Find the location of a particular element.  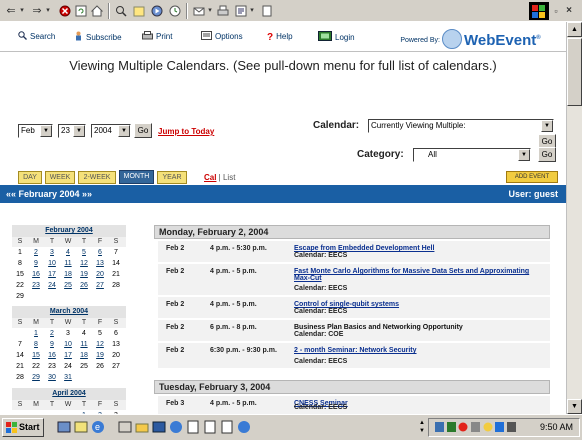

nav-help: ? Help is located at coordinates (280, 37).